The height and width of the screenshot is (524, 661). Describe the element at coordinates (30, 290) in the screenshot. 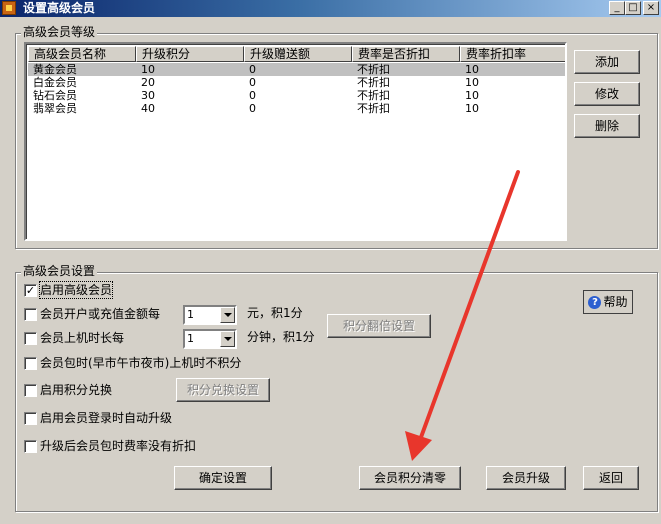

I see `enable-vip-checkbox: ✓` at that location.